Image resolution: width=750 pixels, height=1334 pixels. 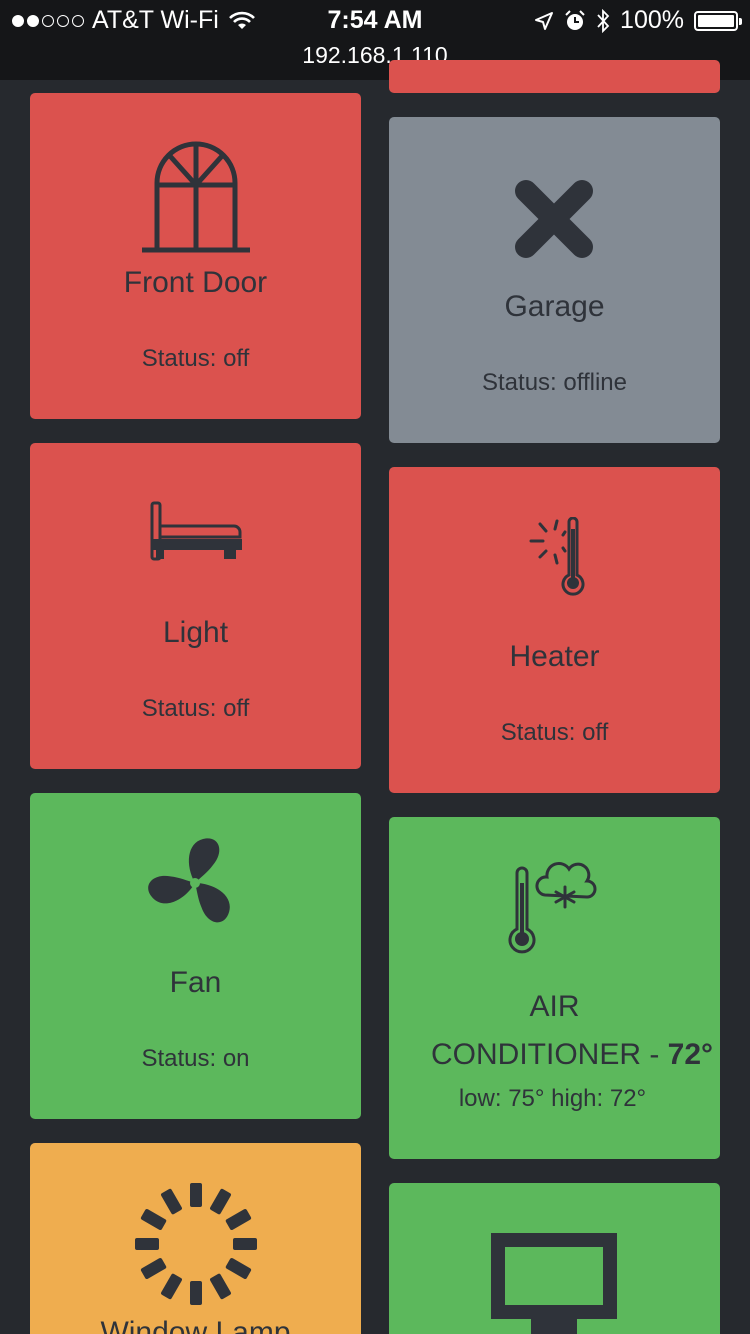 What do you see at coordinates (196, 531) in the screenshot?
I see `bed-icon` at bounding box center [196, 531].